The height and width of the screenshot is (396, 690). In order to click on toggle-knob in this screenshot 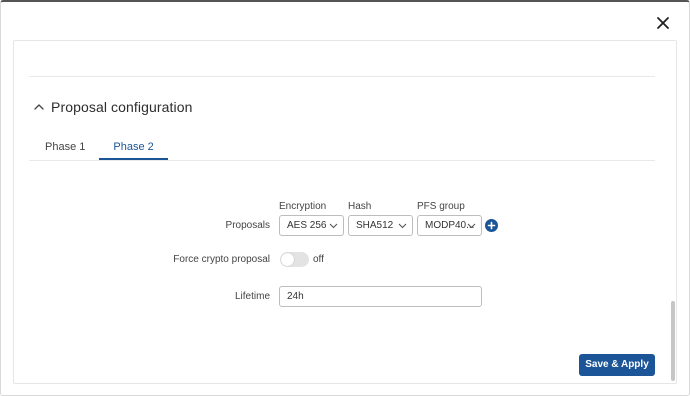, I will do `click(287, 259)`.